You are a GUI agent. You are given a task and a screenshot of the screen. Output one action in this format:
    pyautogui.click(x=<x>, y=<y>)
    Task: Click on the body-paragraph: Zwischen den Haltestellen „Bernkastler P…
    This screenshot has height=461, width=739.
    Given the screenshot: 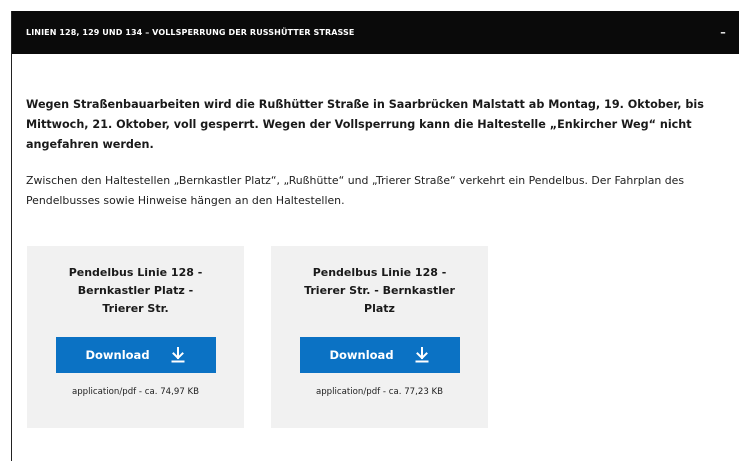 What is the action you would take?
    pyautogui.click(x=355, y=190)
    